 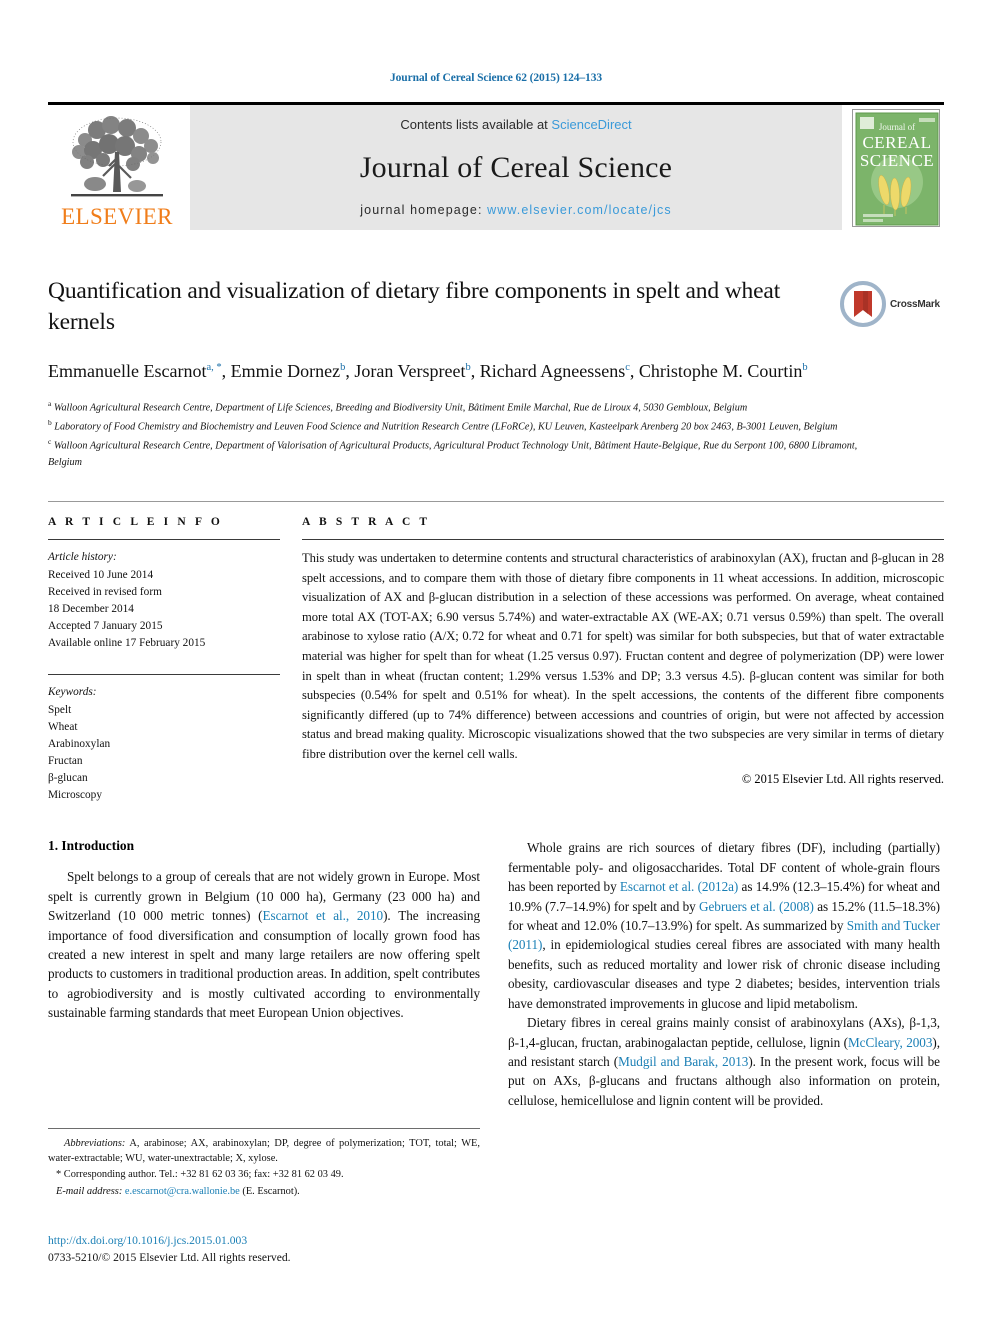 What do you see at coordinates (79, 743) in the screenshot?
I see `keyword-item: Arabinoxylan` at bounding box center [79, 743].